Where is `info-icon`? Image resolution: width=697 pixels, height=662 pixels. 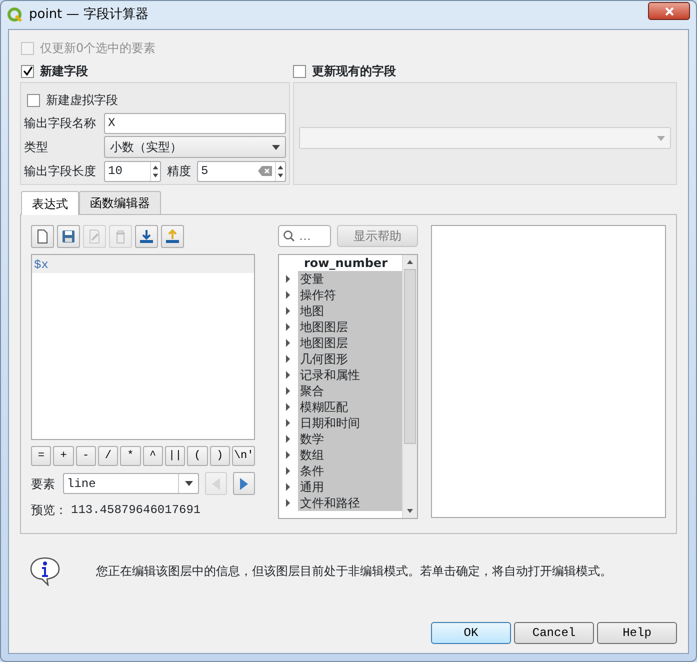 info-icon is located at coordinates (45, 571).